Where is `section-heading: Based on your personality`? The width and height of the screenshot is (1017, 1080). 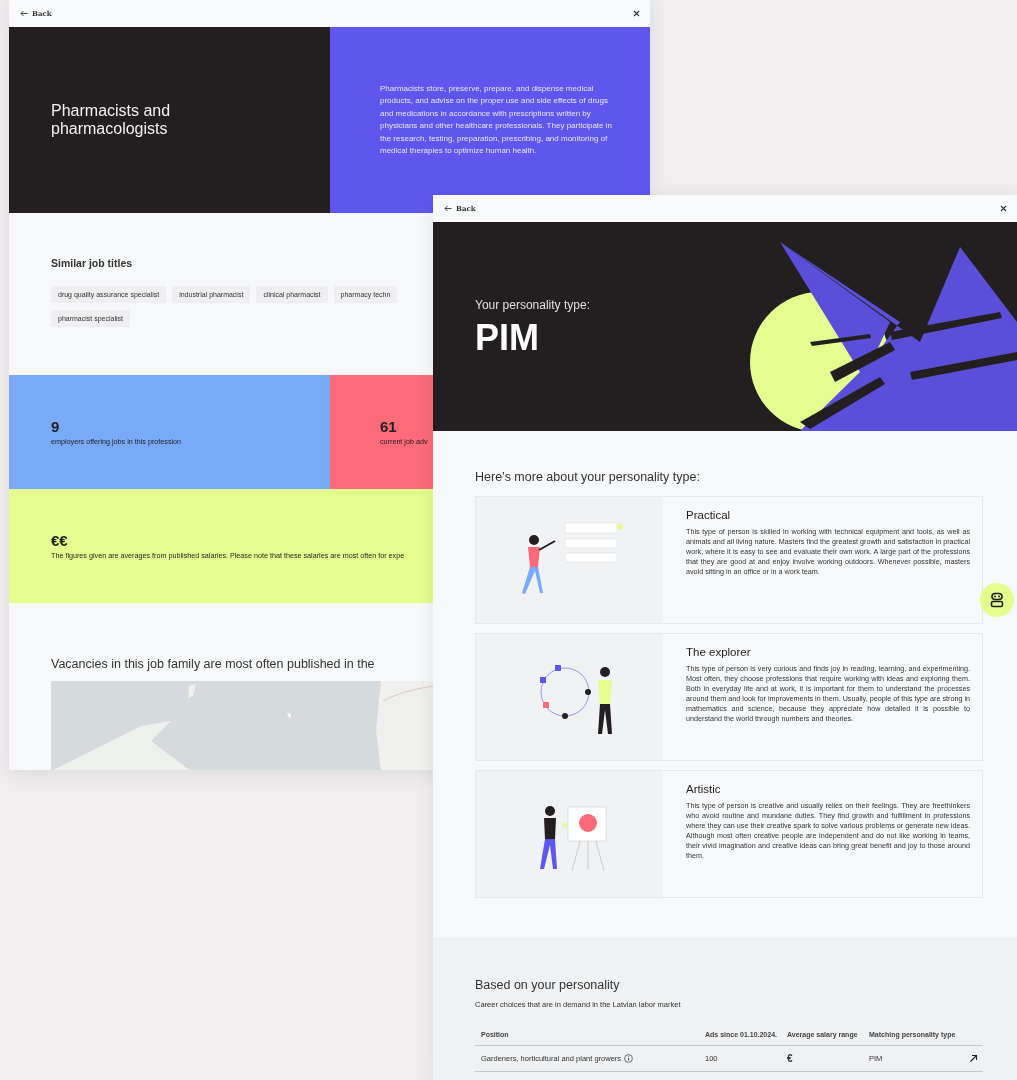 section-heading: Based on your personality is located at coordinates (548, 985).